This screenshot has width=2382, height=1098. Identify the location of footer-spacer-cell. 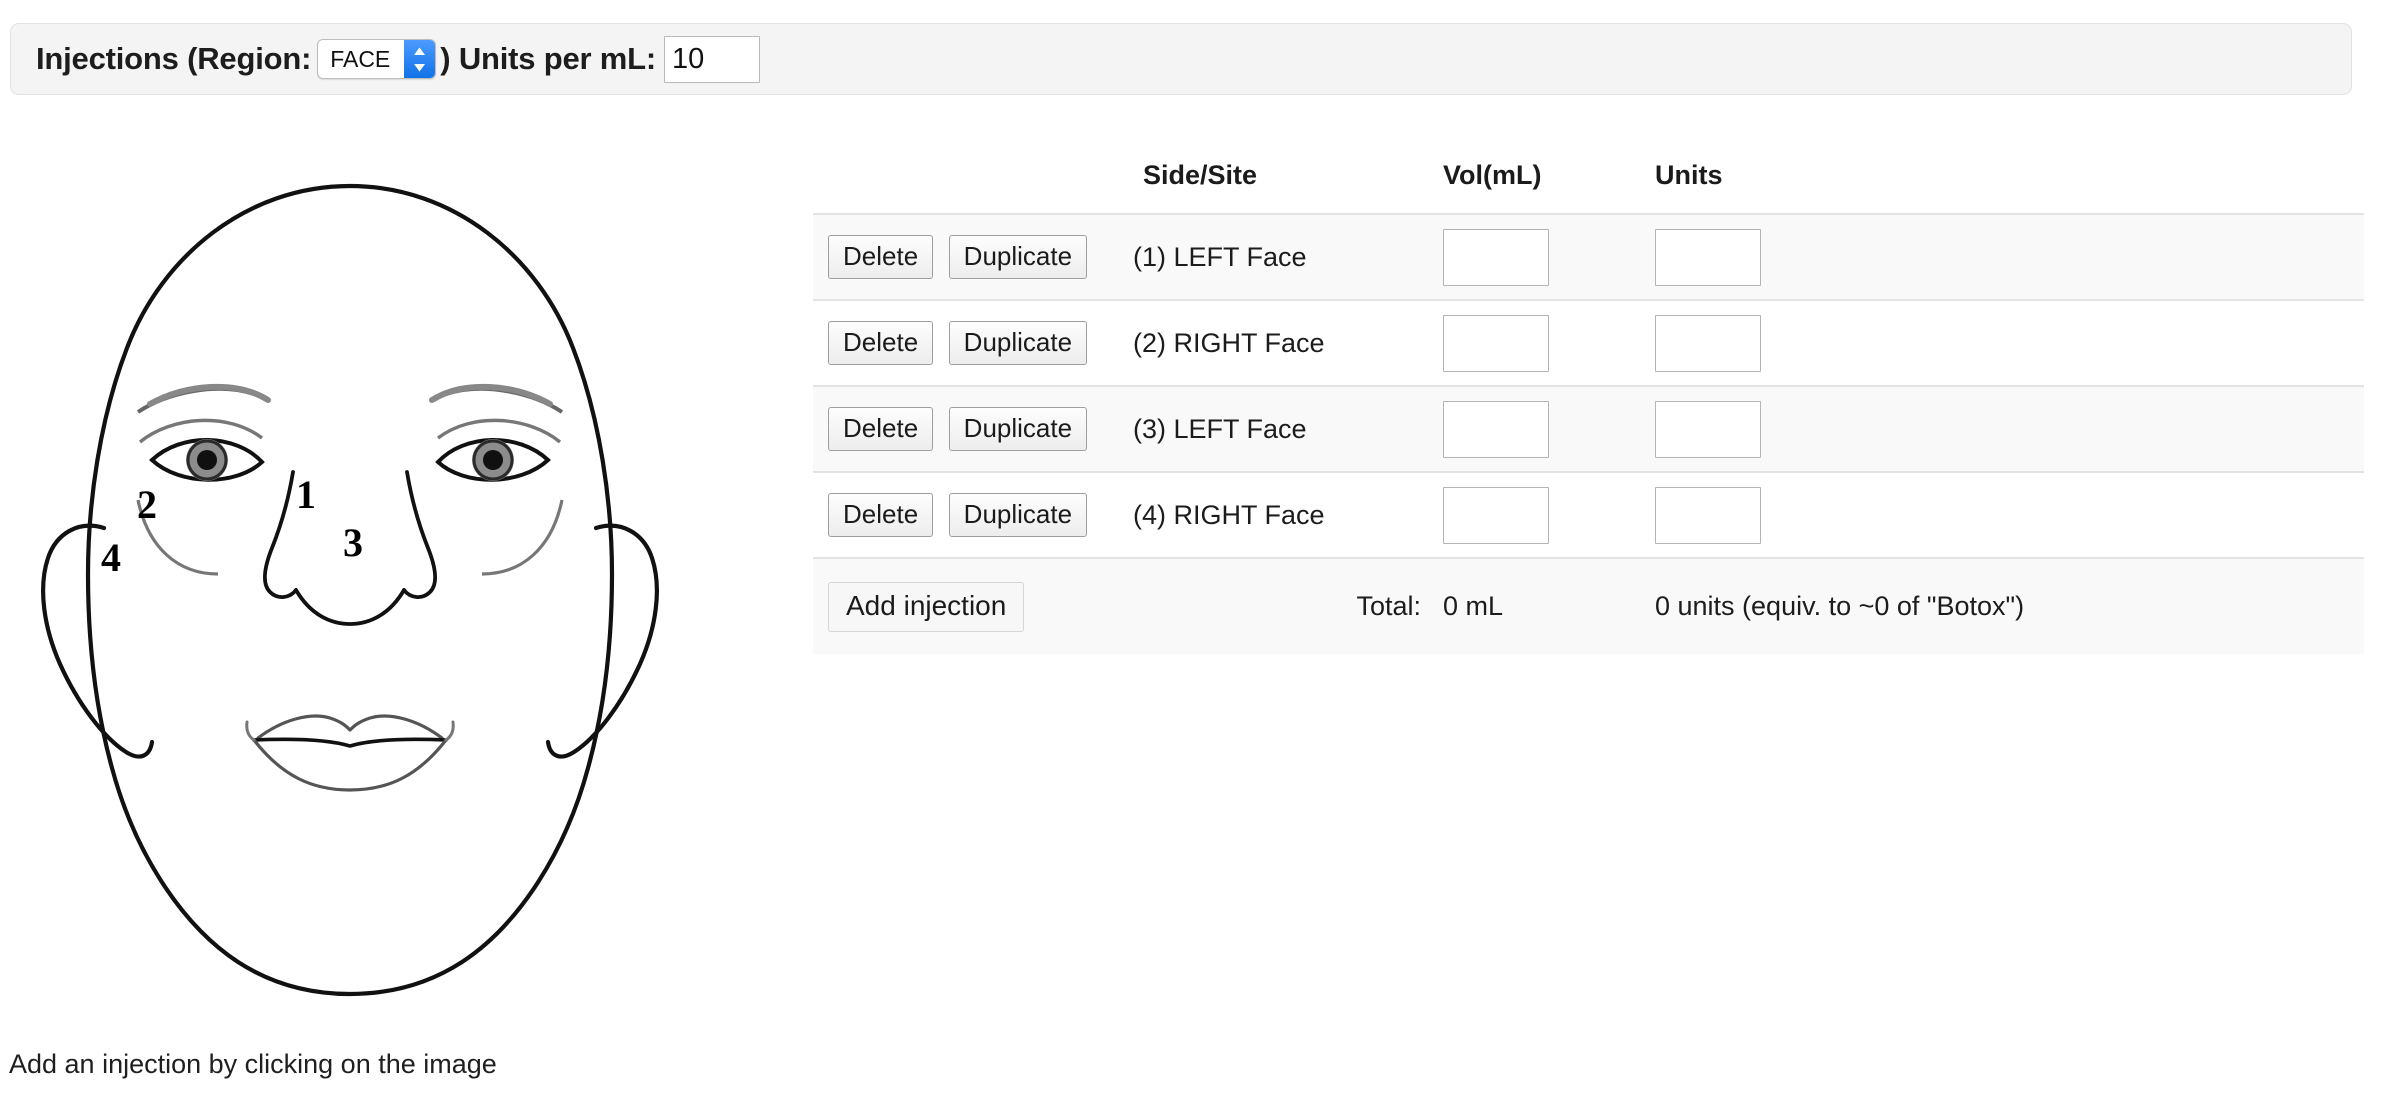
(2194, 606).